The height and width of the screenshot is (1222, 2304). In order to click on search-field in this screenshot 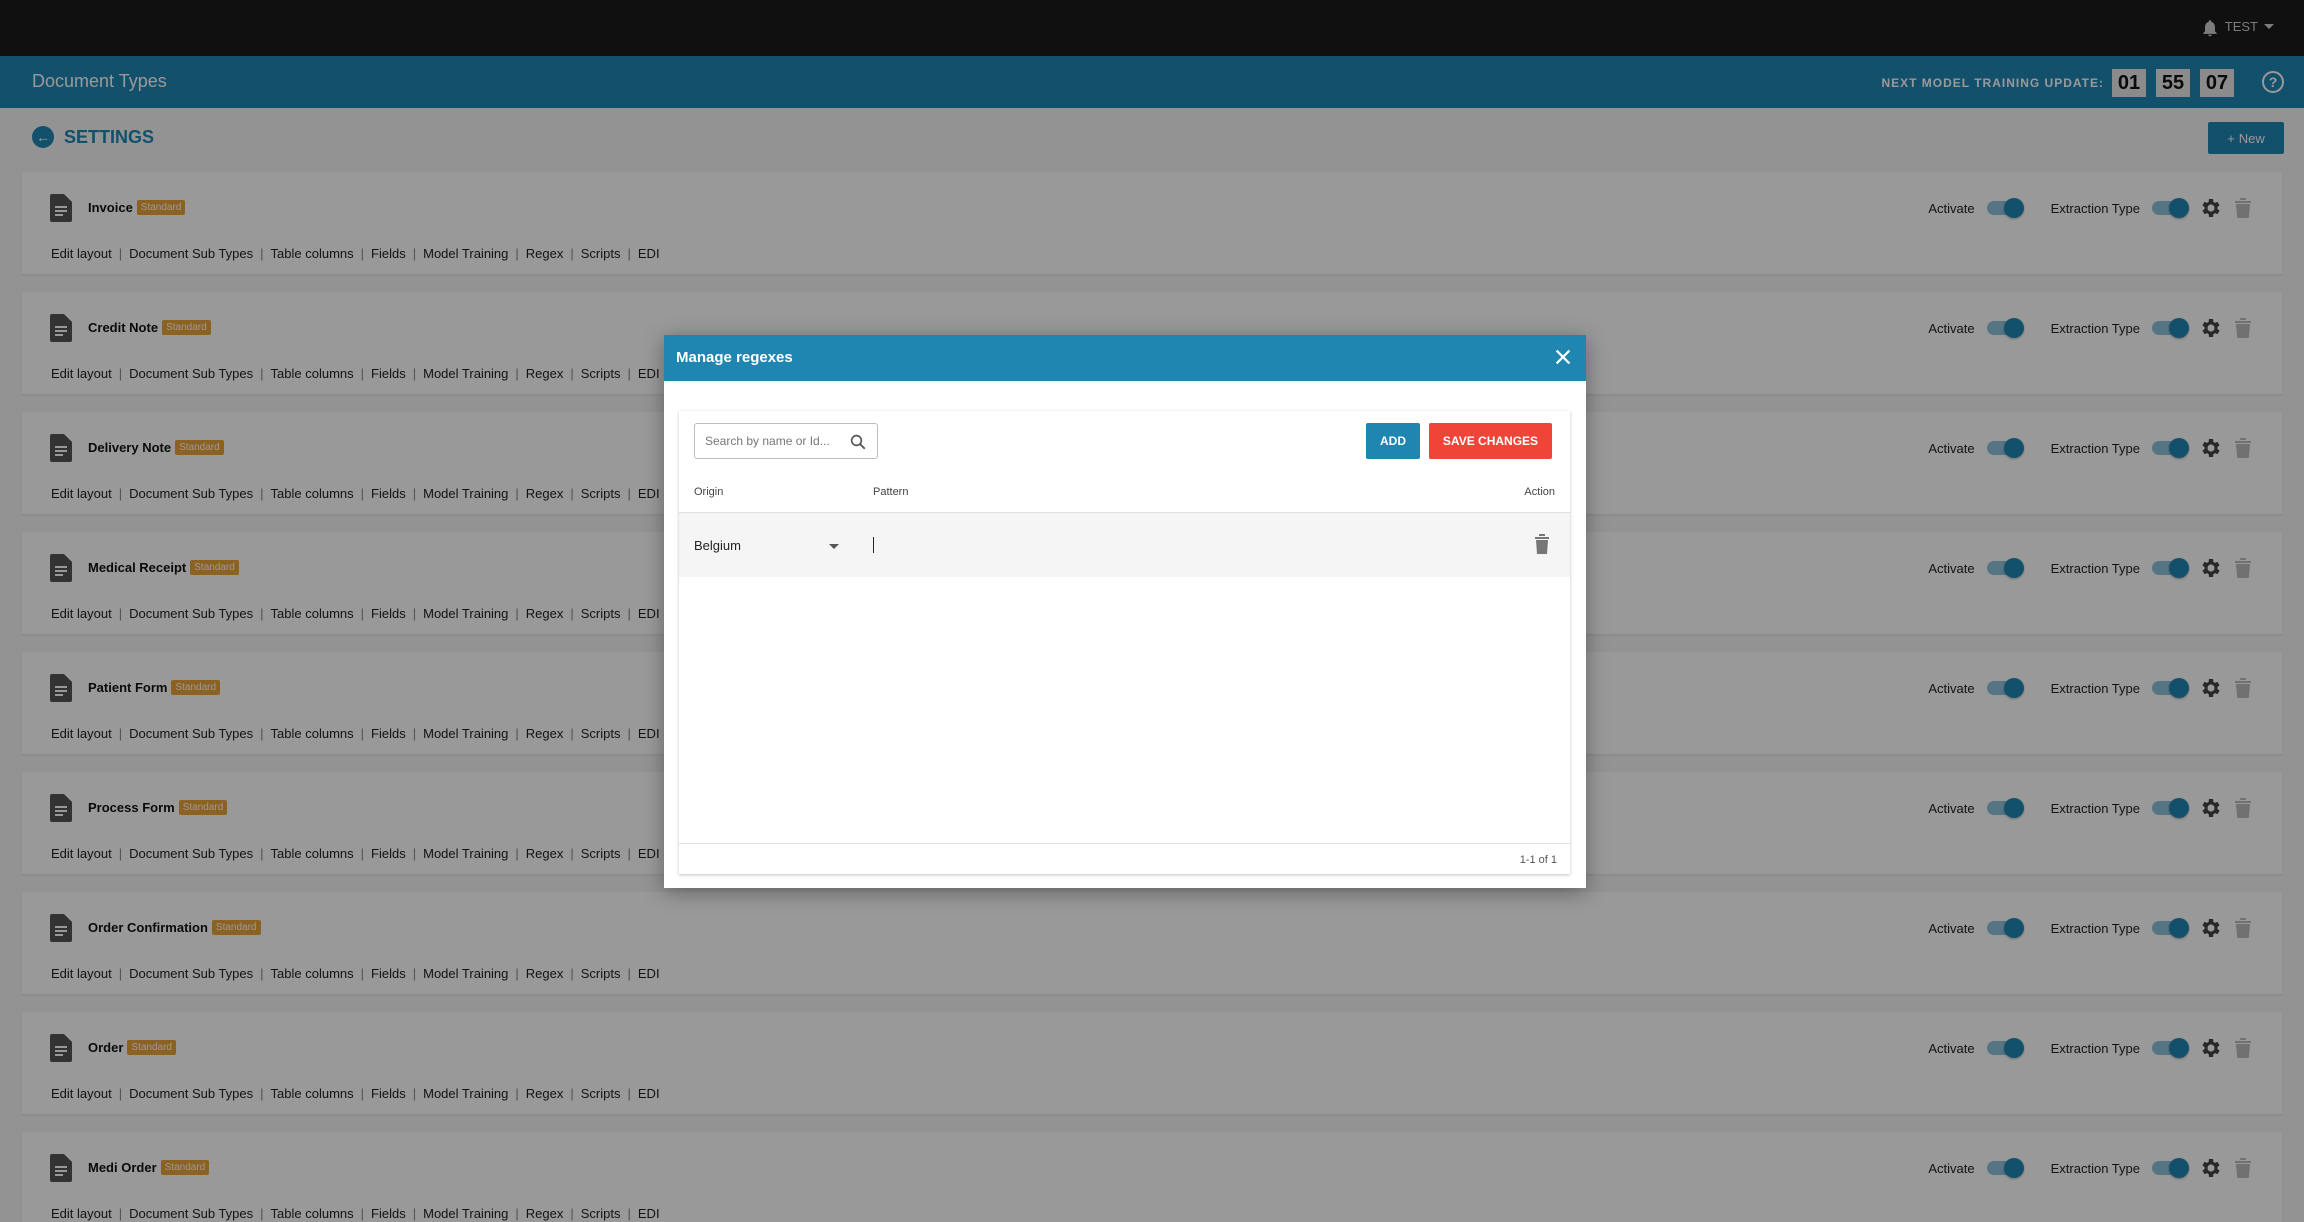, I will do `click(786, 441)`.